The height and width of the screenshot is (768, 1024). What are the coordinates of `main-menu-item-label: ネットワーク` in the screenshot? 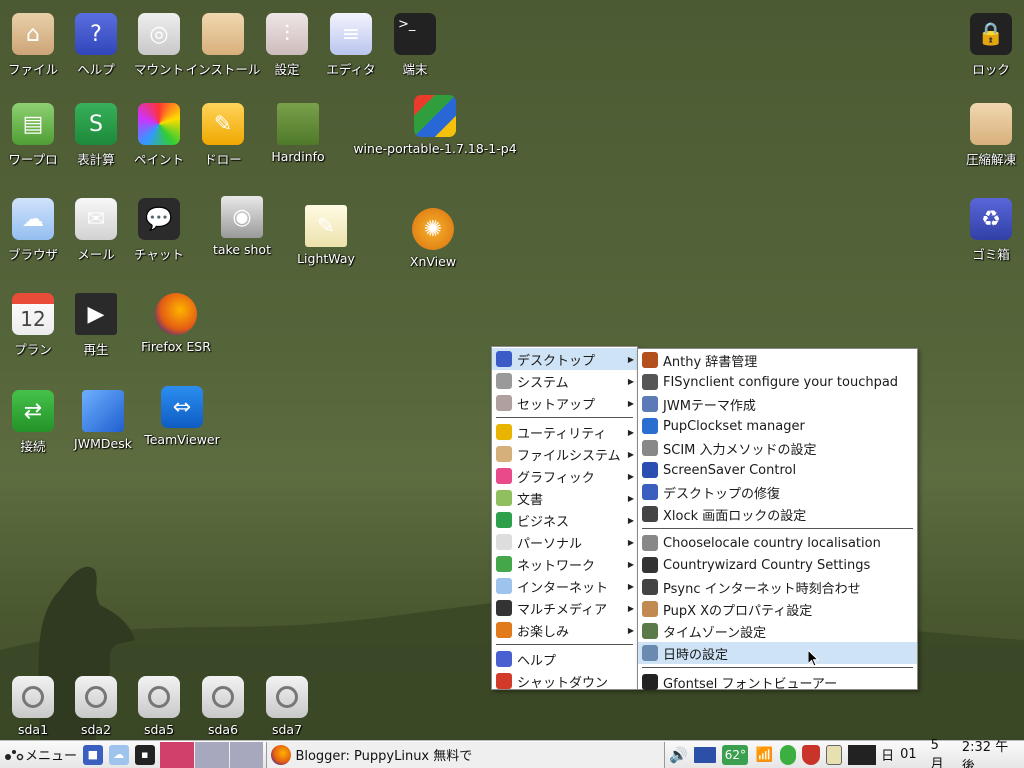 It's located at (556, 566).